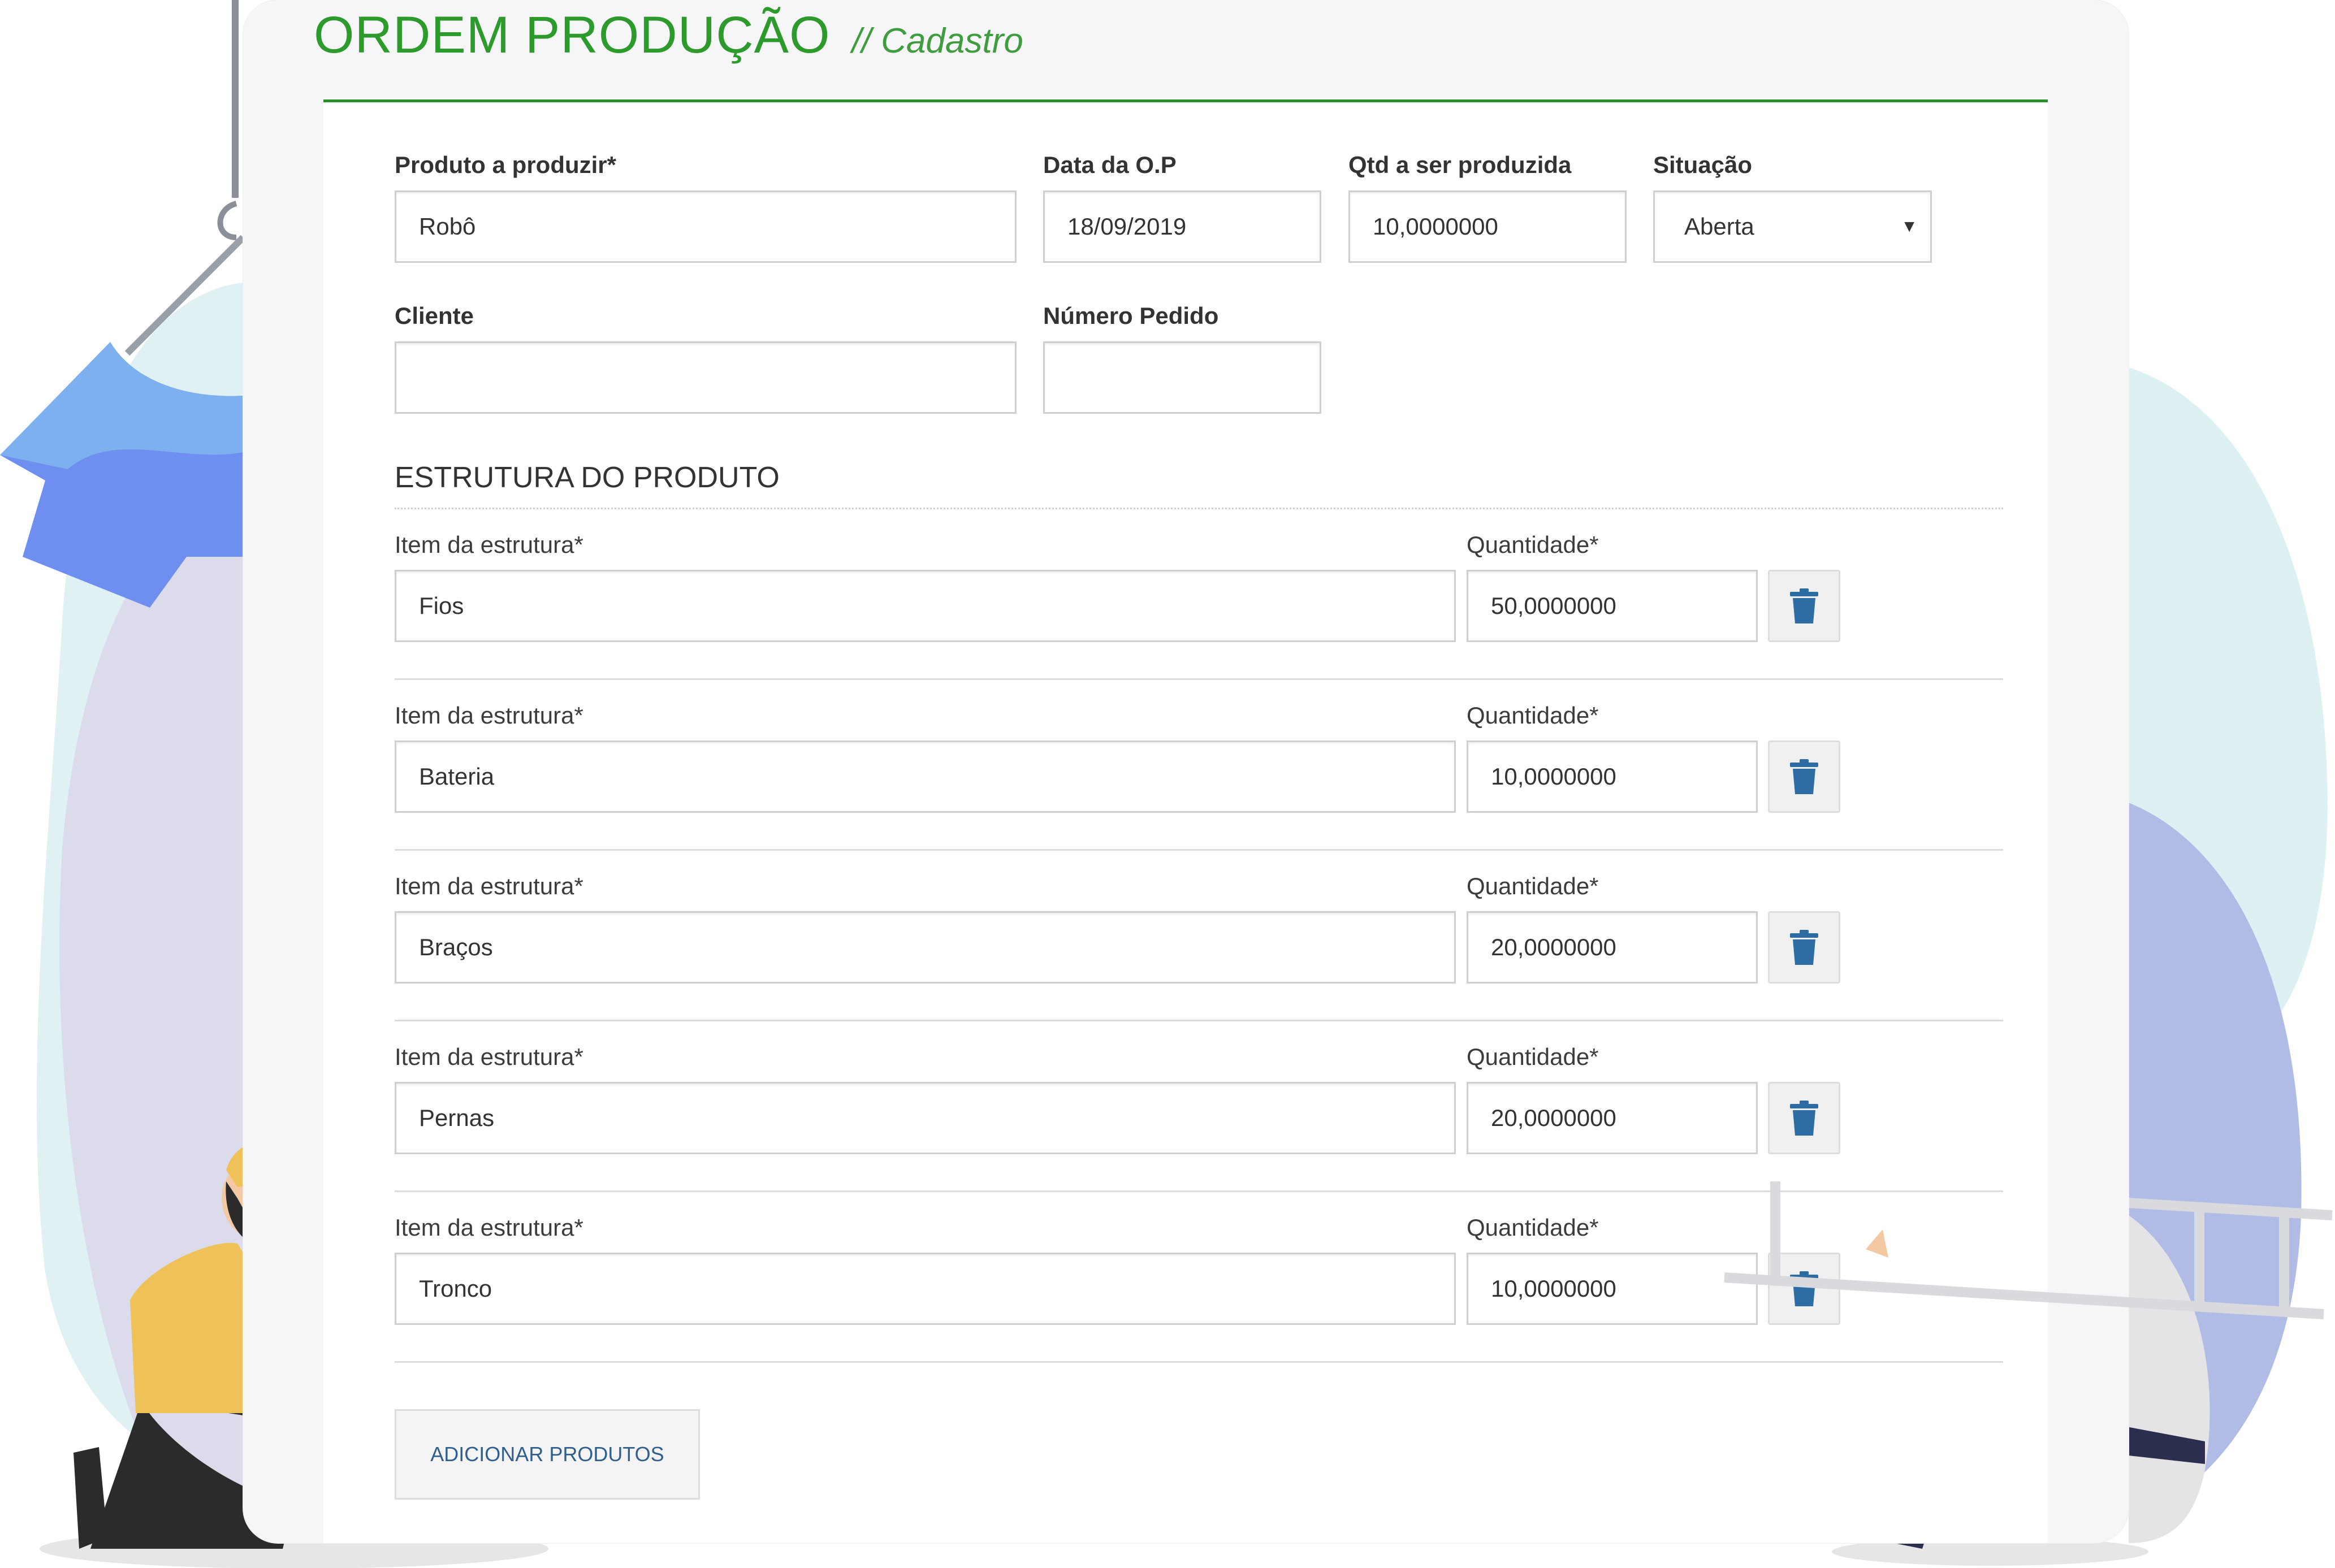  I want to click on situacao-value: Aberta, so click(1719, 226).